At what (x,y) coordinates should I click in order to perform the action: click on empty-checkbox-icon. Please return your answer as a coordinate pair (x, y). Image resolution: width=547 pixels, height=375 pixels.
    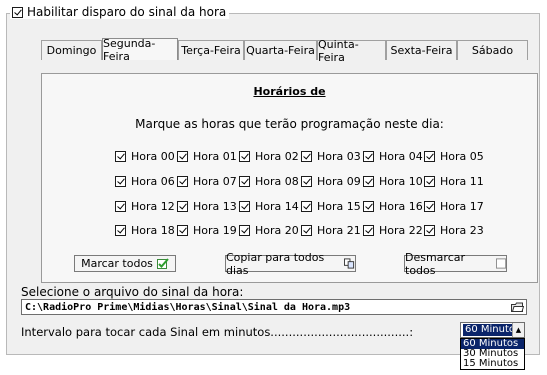
    Looking at the image, I should click on (500, 263).